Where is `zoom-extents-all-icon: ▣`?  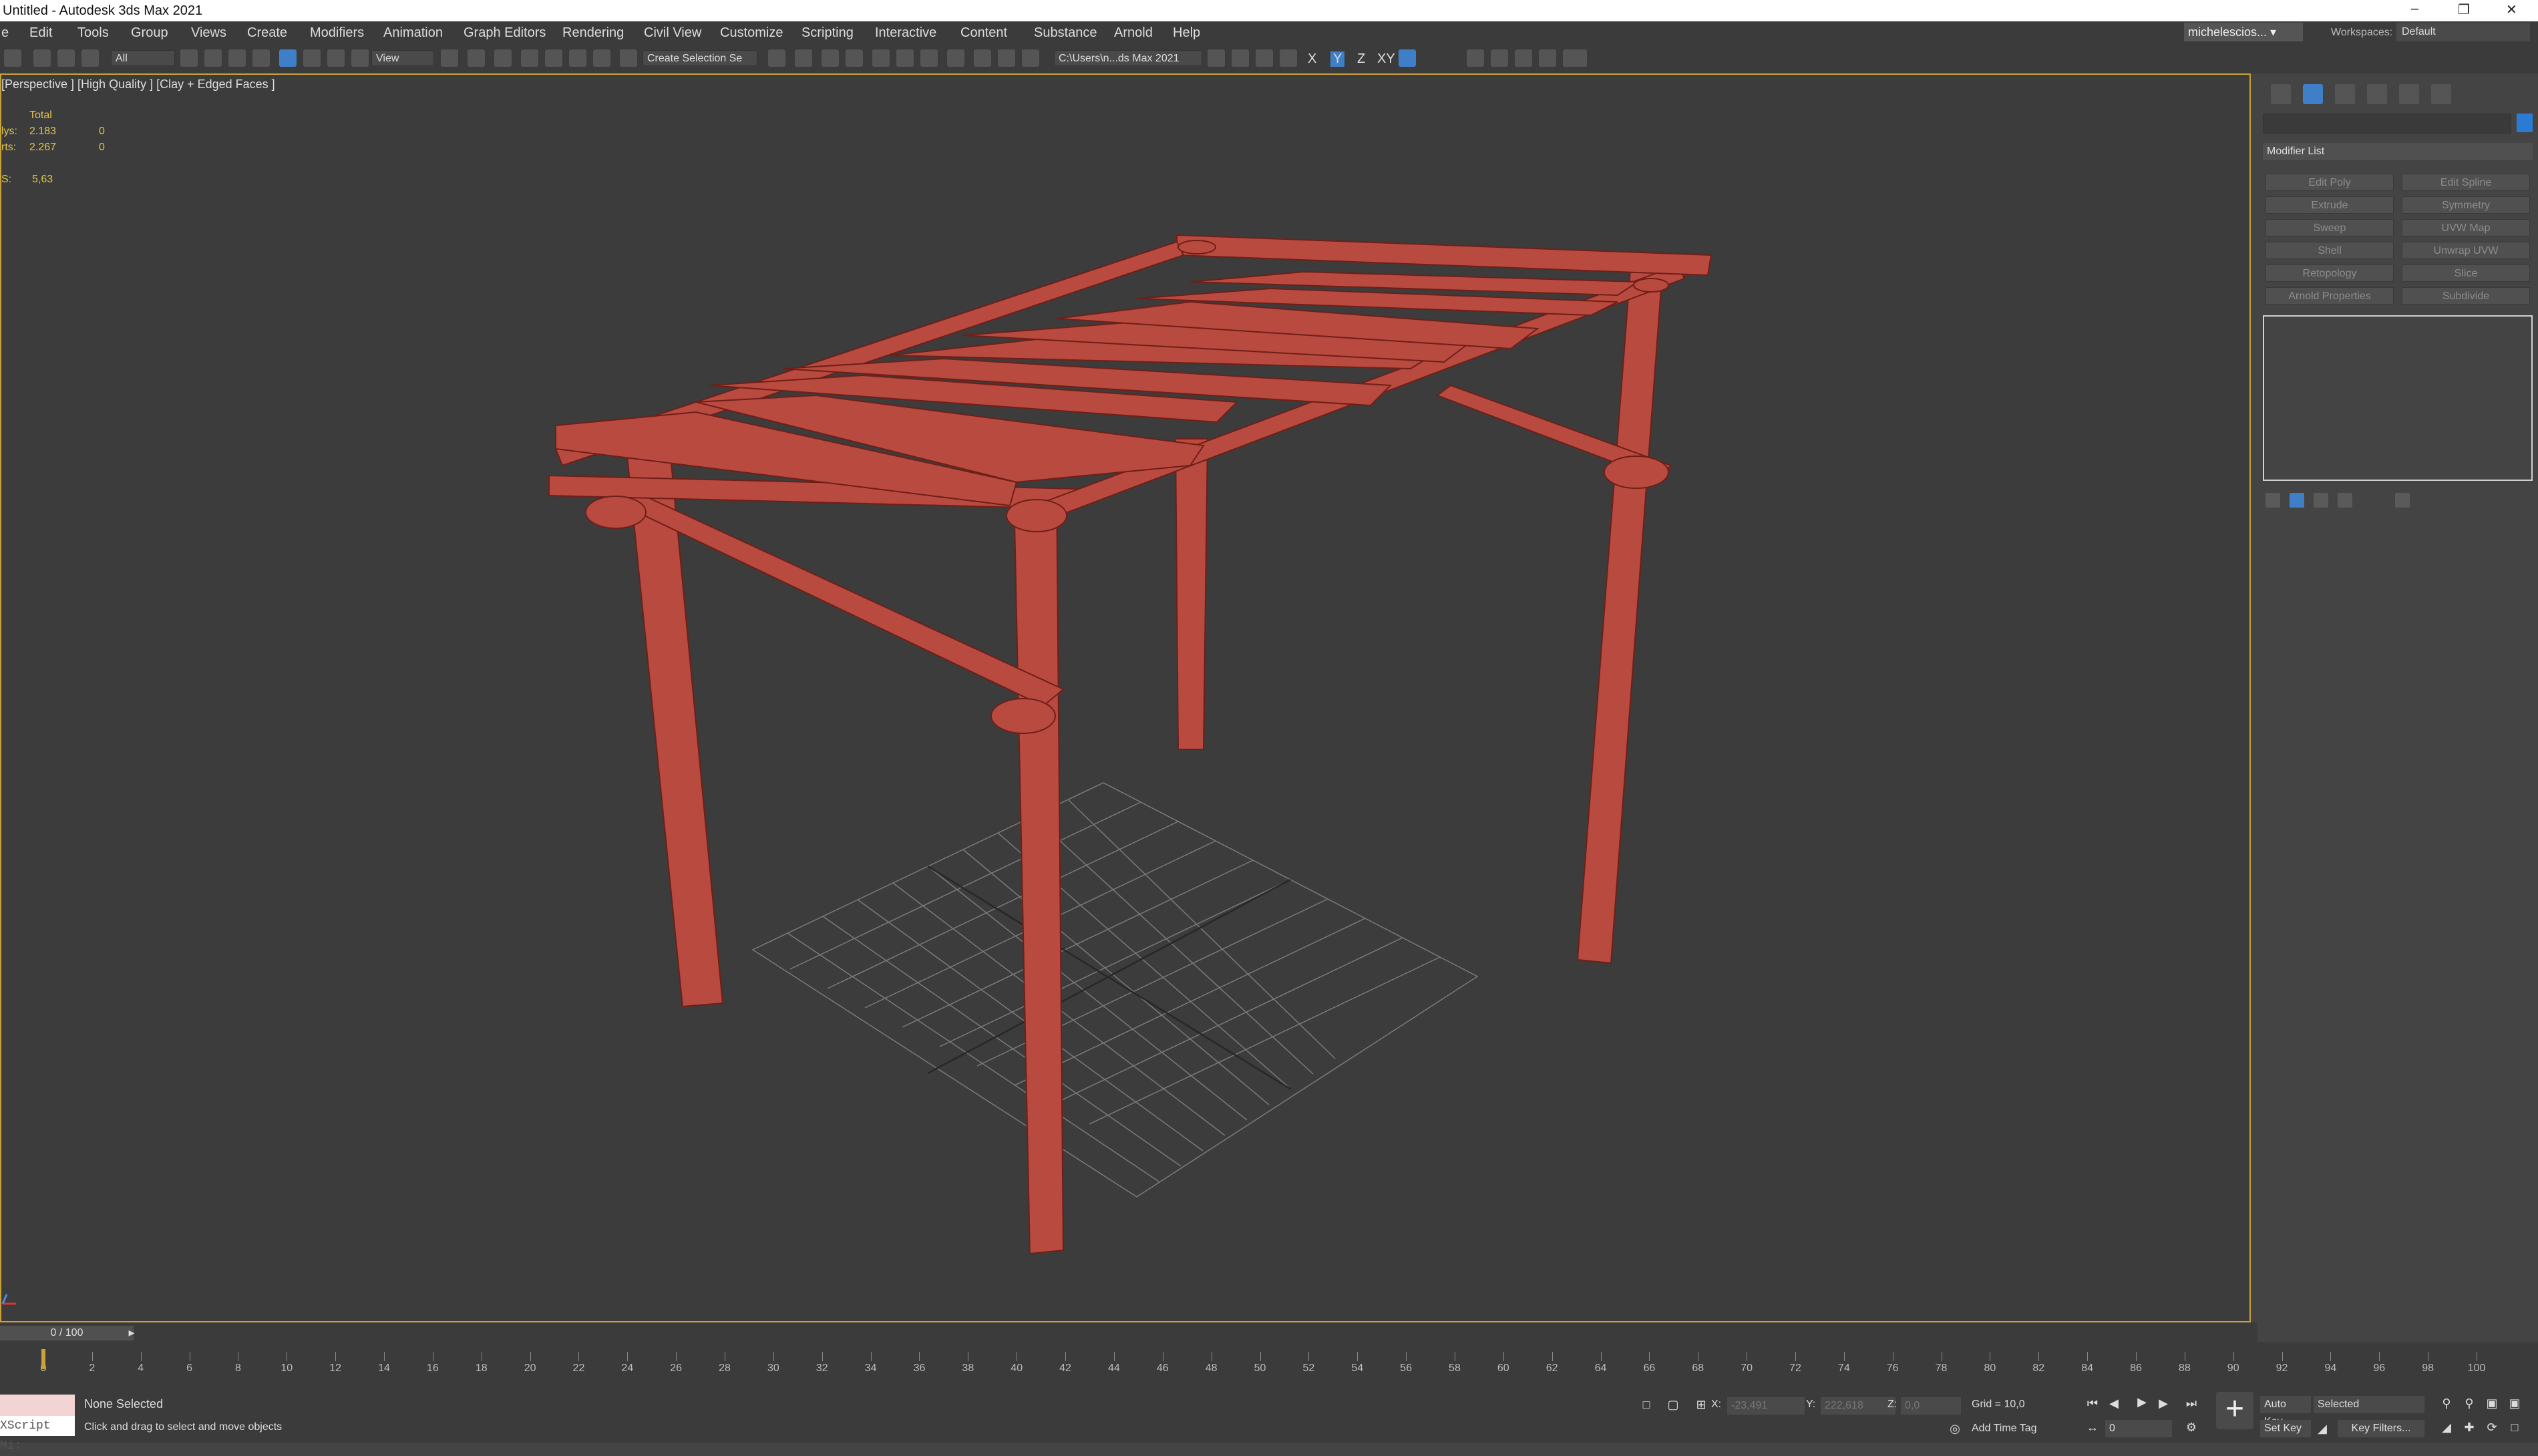 zoom-extents-all-icon: ▣ is located at coordinates (2514, 1404).